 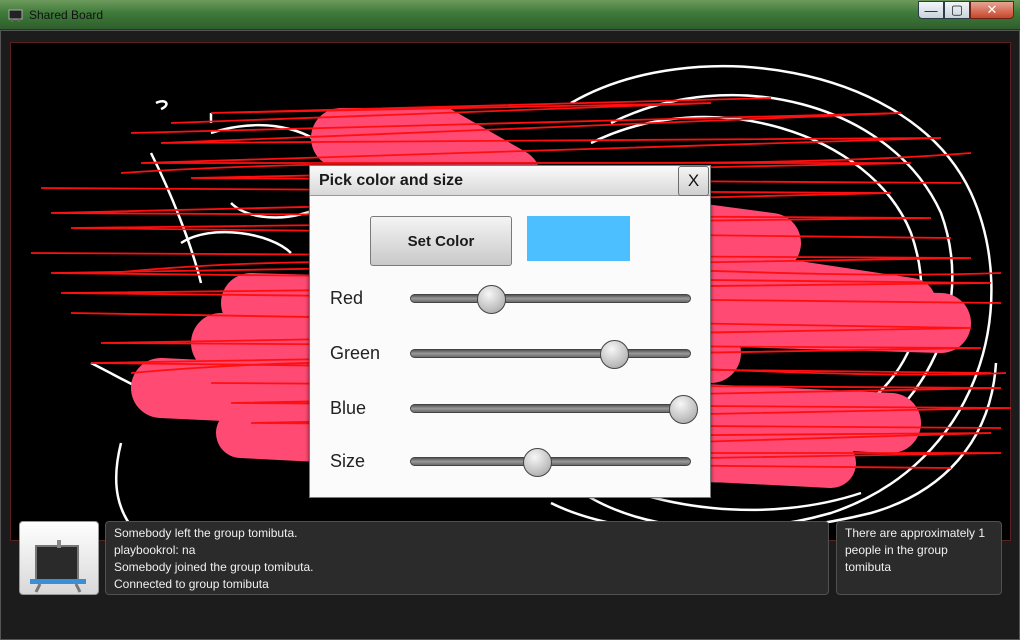 I want to click on maximize-button: ▢, so click(x=957, y=10).